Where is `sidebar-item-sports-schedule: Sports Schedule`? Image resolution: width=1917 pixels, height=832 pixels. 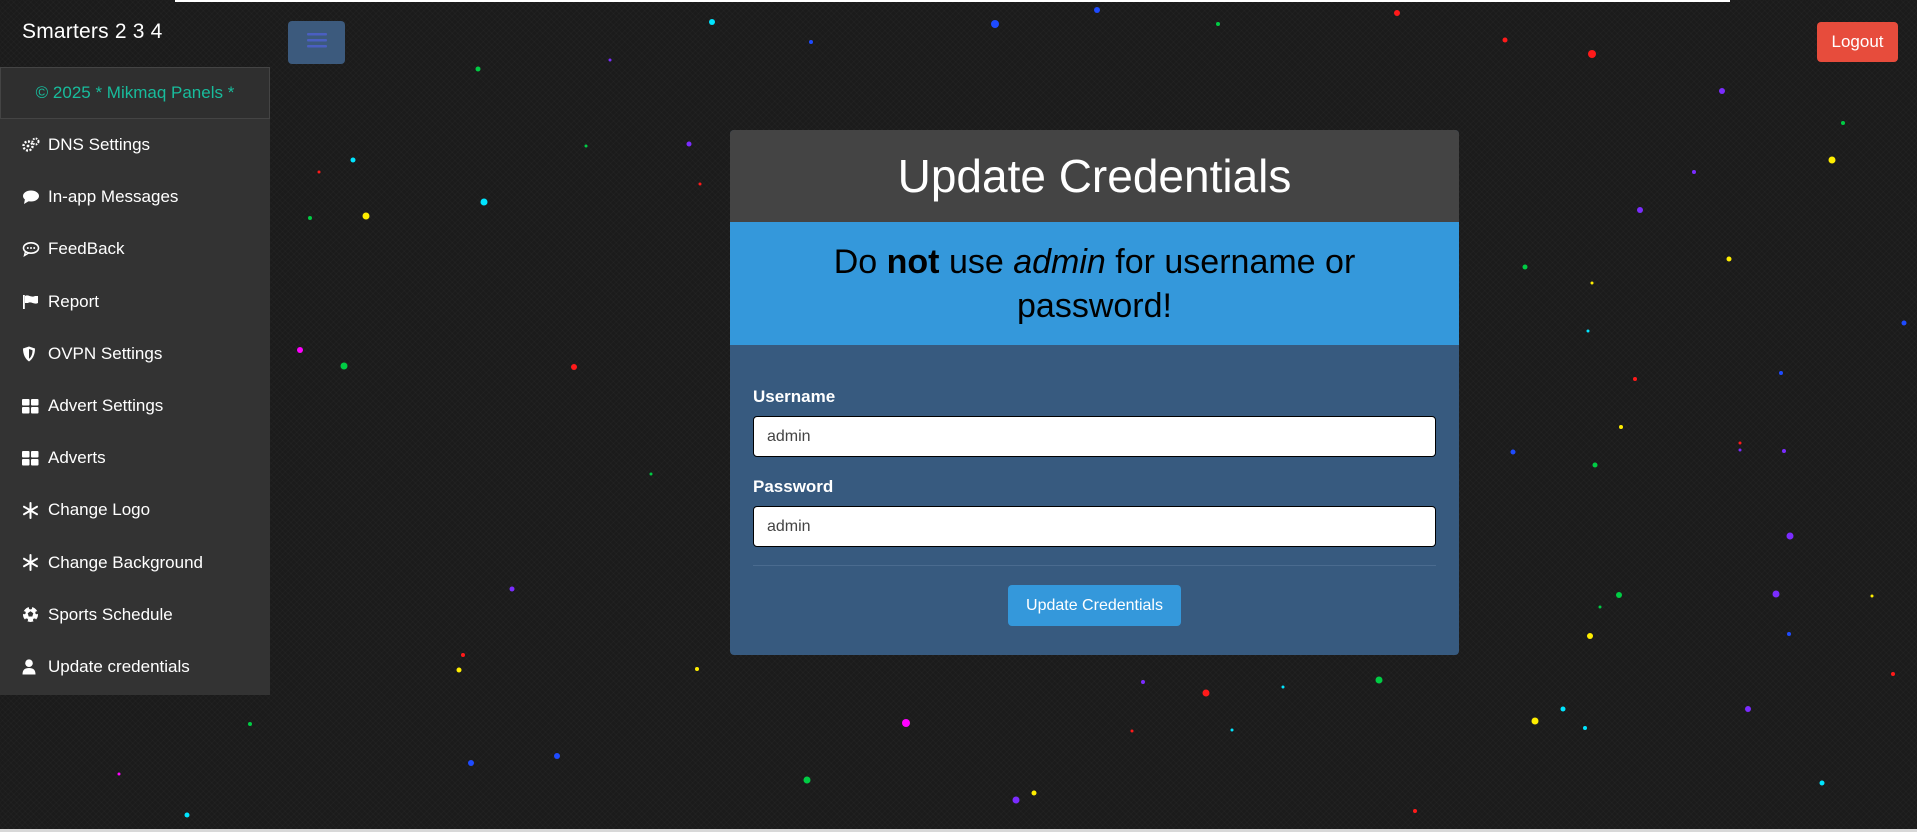
sidebar-item-sports-schedule: Sports Schedule is located at coordinates (135, 615).